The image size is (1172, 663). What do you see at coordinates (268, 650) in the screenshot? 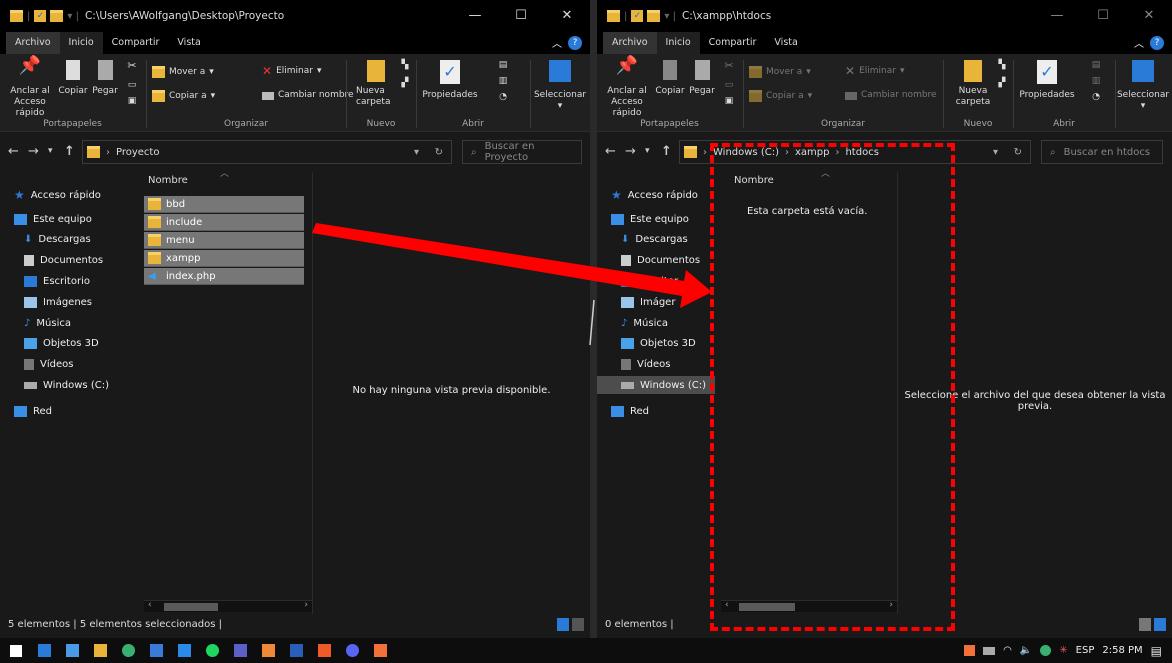
I see `sublime-icon` at bounding box center [268, 650].